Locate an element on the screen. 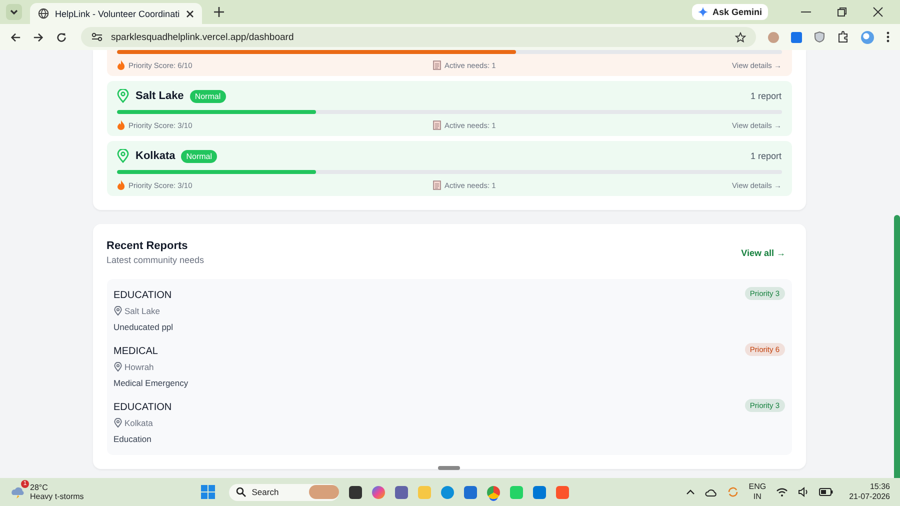 This screenshot has height=506, width=900. wifi-icon is located at coordinates (782, 492).